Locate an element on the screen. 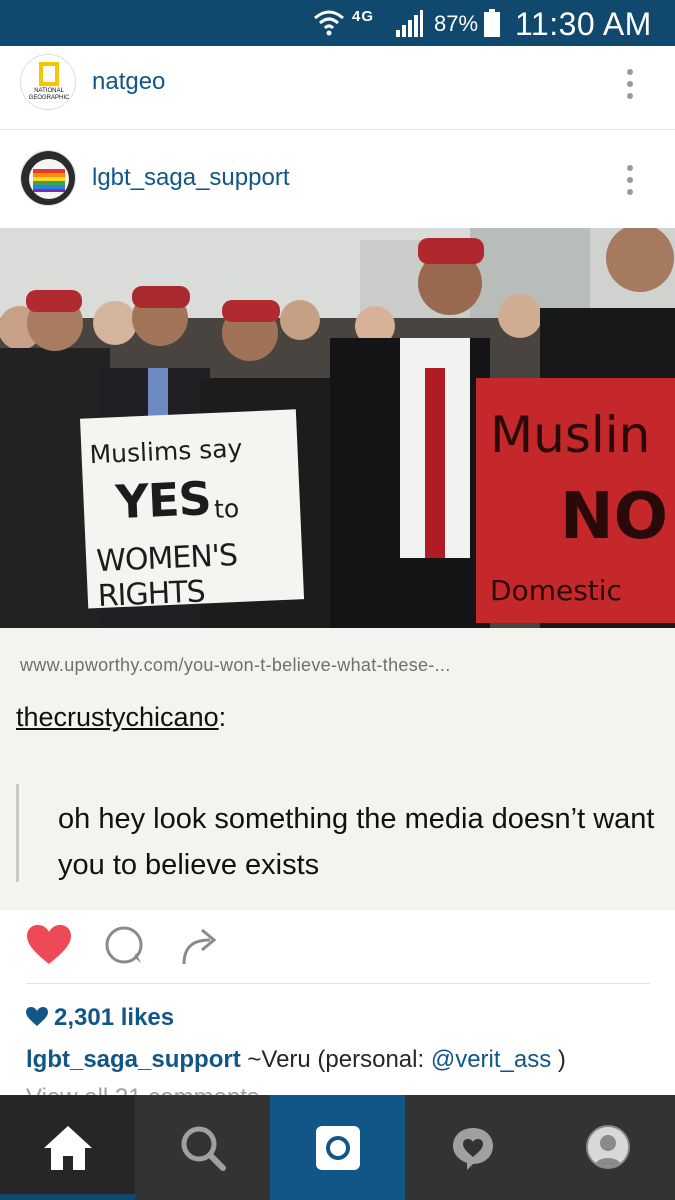 The height and width of the screenshot is (1200, 675). natgeo-logo-line2: GEOGRAPHIC is located at coordinates (49, 98).